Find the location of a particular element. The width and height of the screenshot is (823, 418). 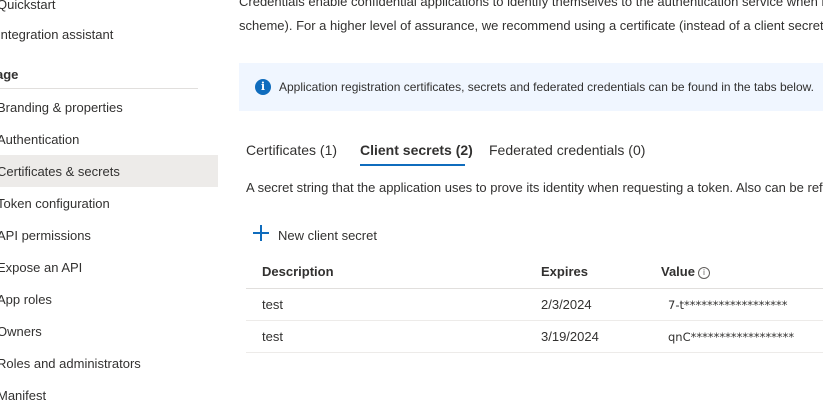

sidebar-item-manifest: Manifest is located at coordinates (109, 396).